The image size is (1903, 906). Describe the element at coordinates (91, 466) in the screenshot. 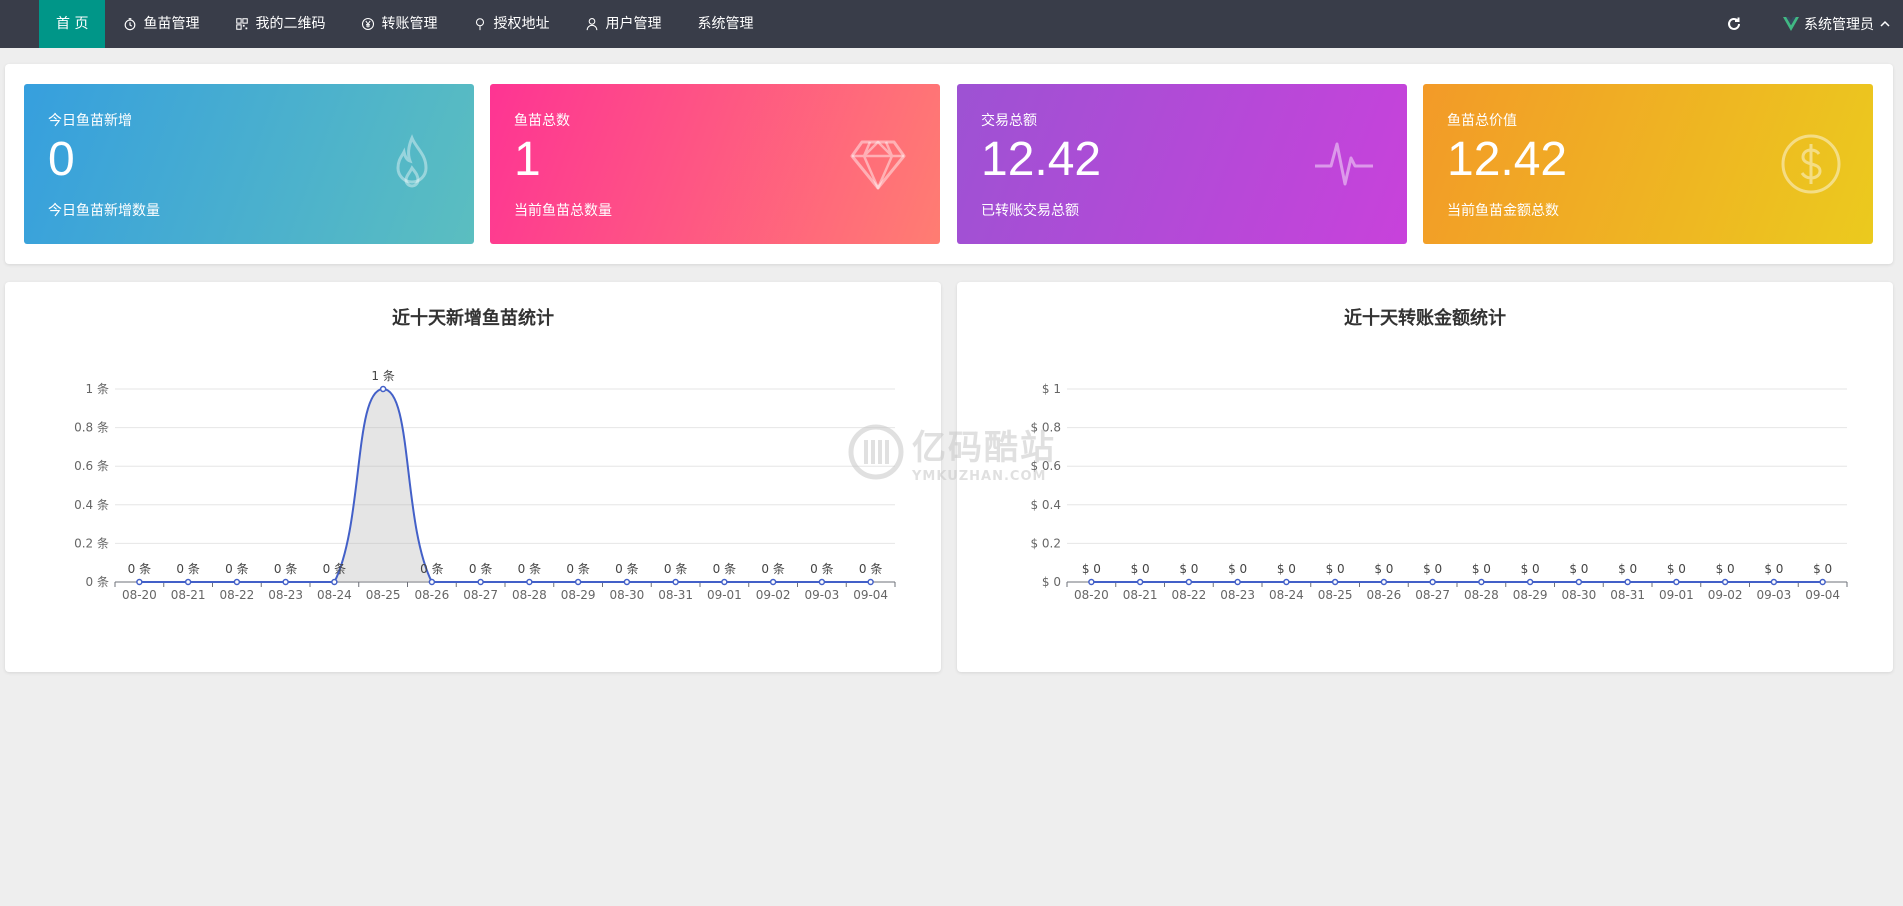

I see `y-tick-label: 0.6 条` at that location.